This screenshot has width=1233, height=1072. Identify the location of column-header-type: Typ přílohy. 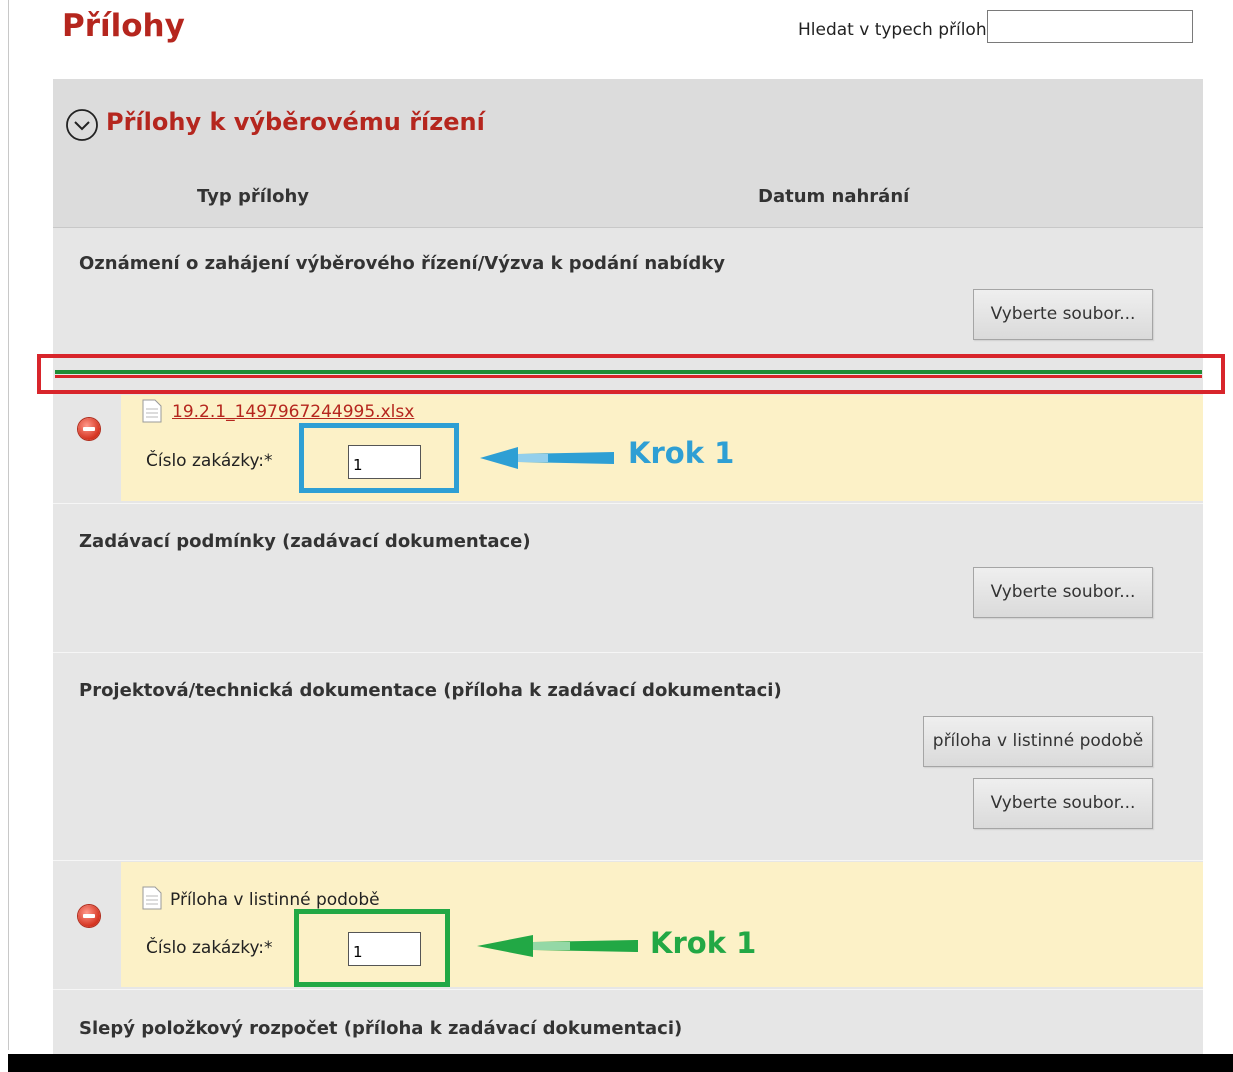
(253, 196).